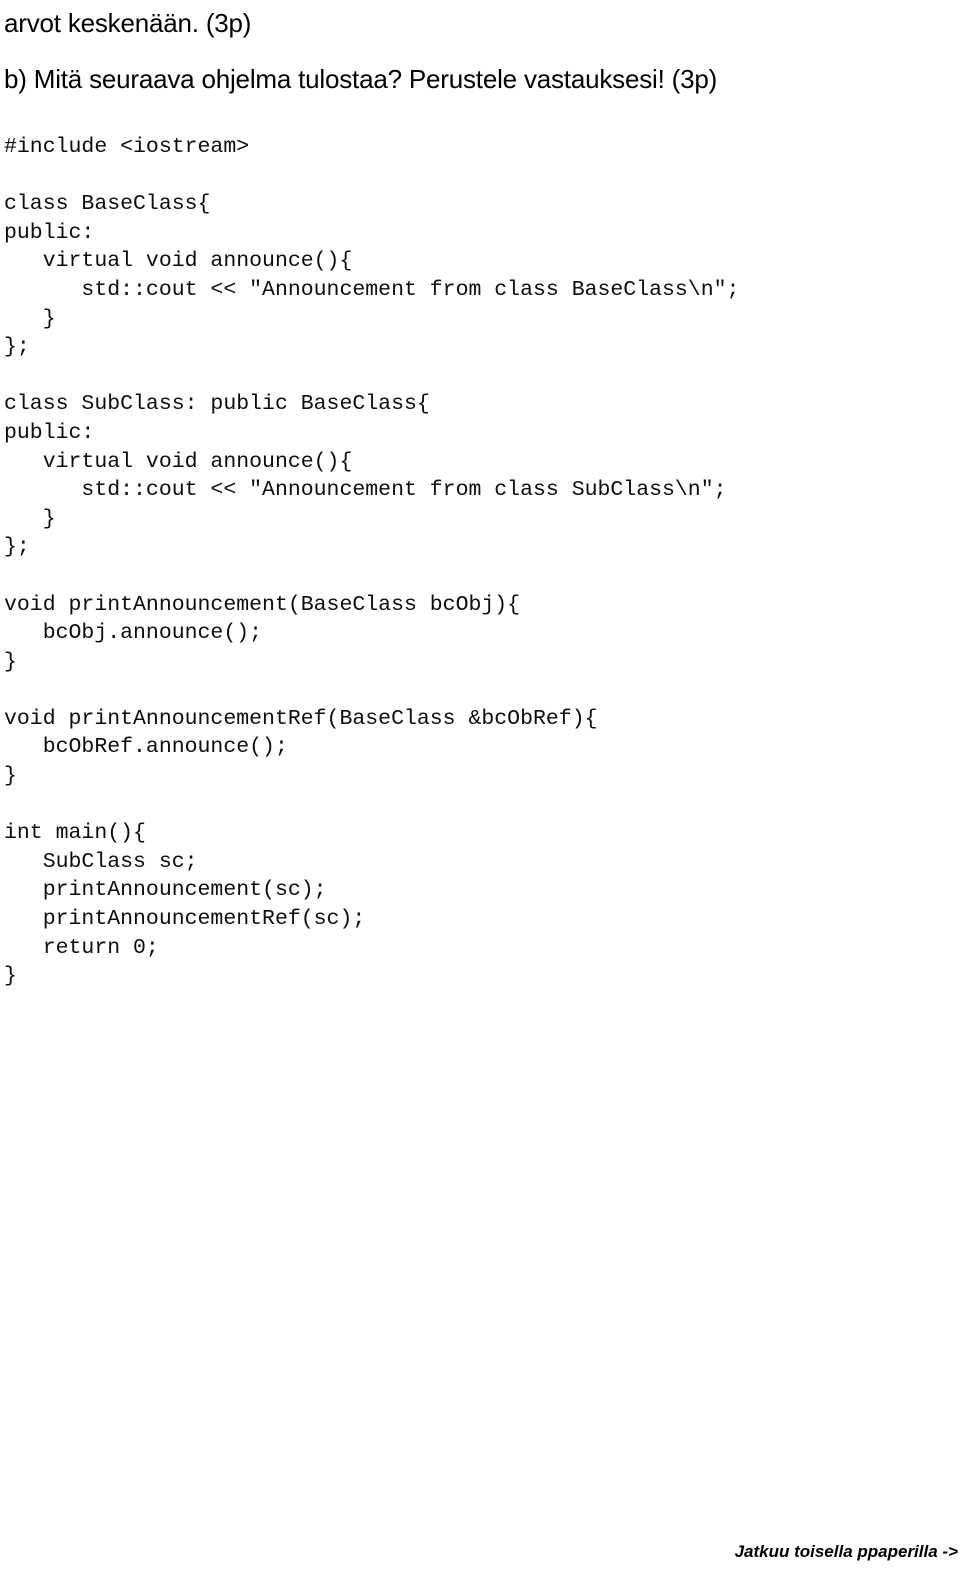  I want to click on code-line: SubClass sc;, so click(101, 861).